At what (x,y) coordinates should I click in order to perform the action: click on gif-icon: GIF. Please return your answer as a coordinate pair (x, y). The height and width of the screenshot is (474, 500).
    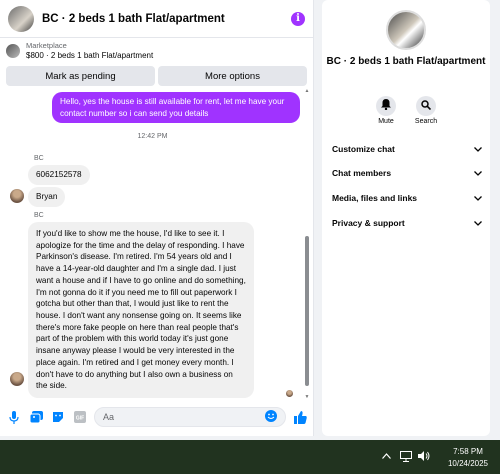
    Looking at the image, I should click on (80, 417).